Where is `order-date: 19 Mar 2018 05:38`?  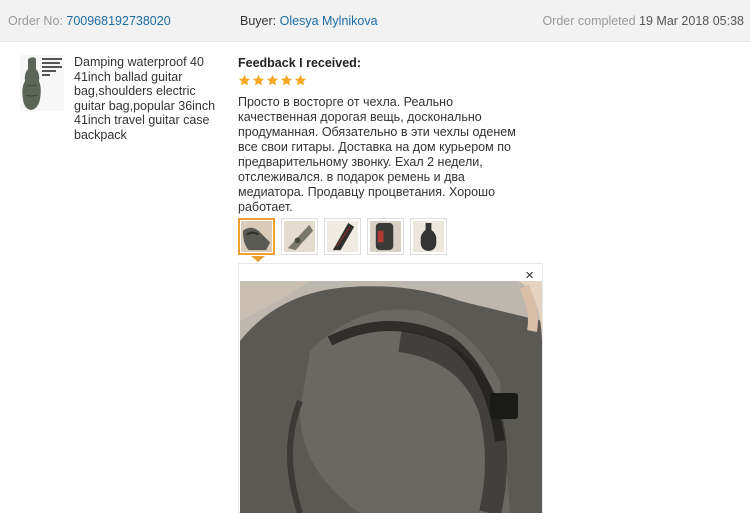 order-date: 19 Mar 2018 05:38 is located at coordinates (691, 21).